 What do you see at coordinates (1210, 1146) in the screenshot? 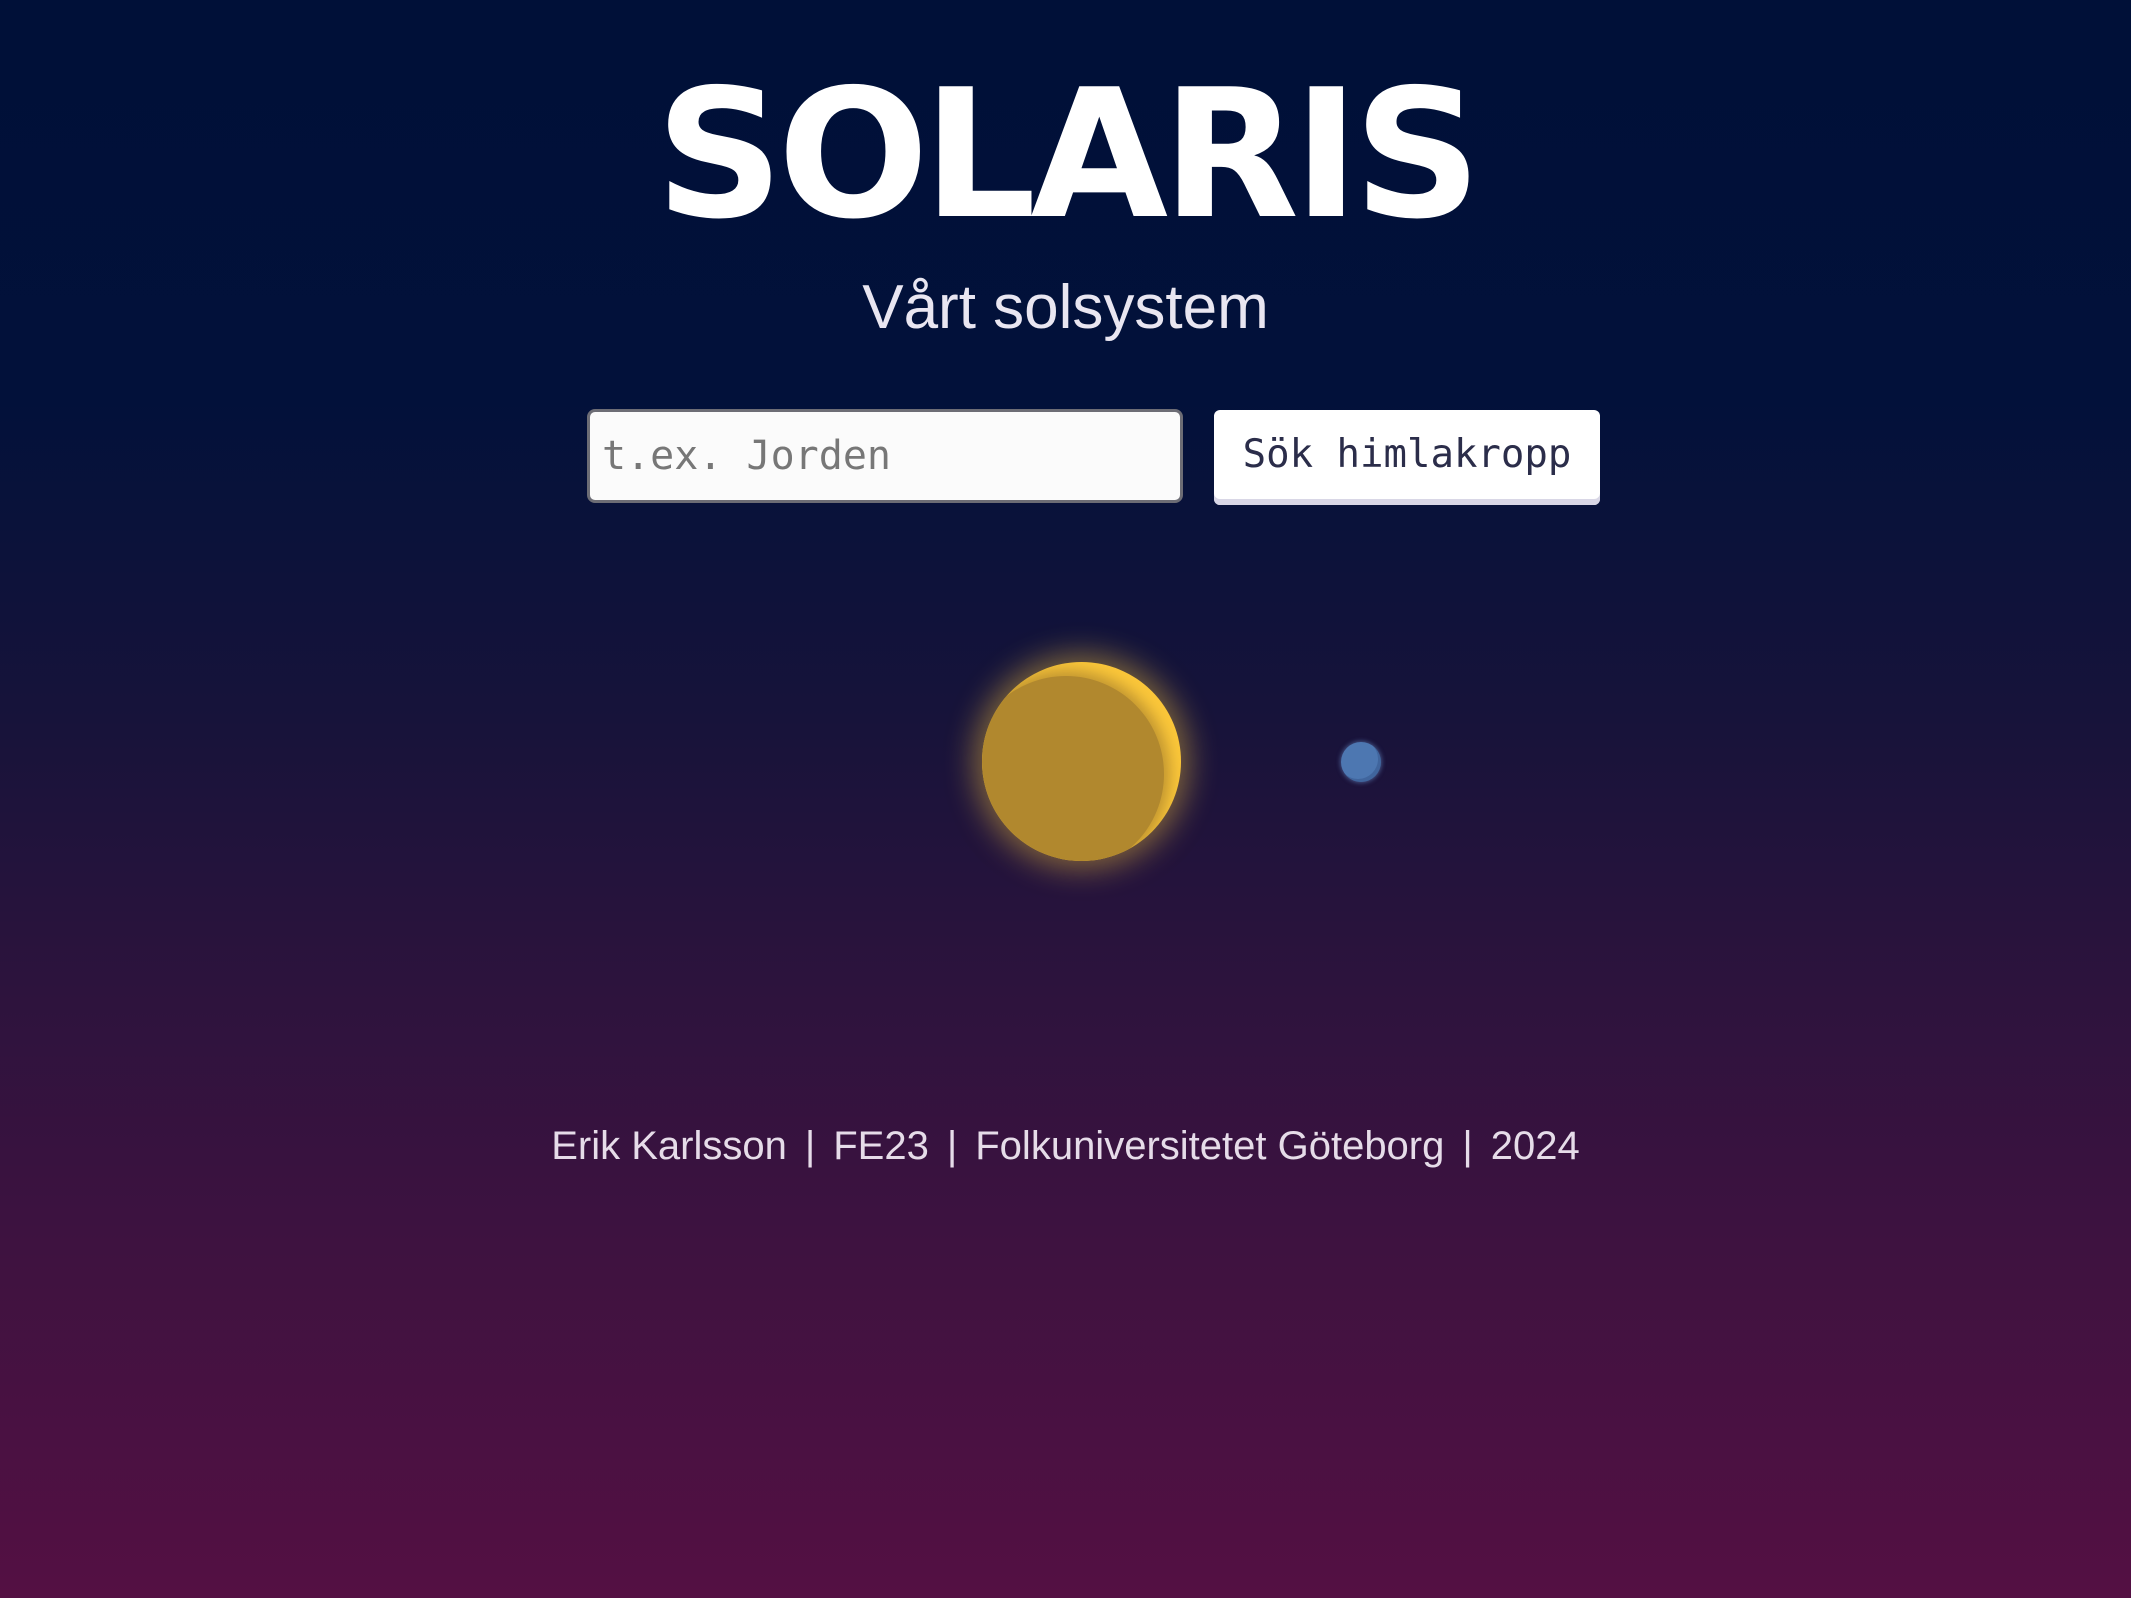
I see `footer-school: Folkuniversitetet Göteborg` at bounding box center [1210, 1146].